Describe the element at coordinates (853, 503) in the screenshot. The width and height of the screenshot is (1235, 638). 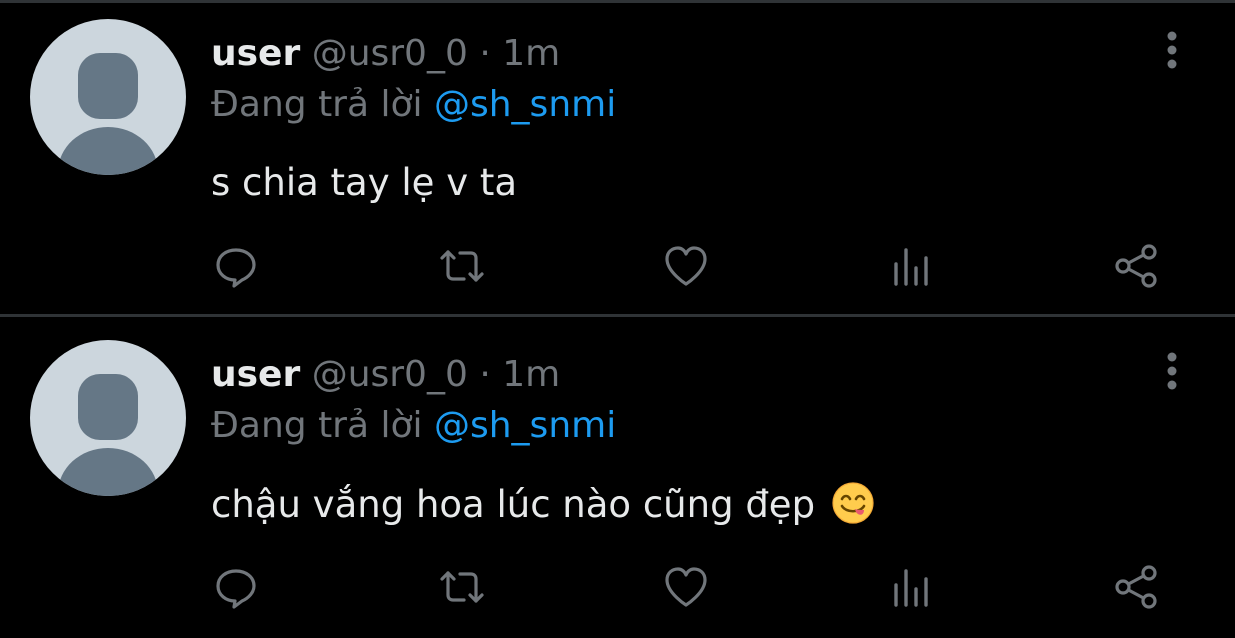
I see `face-savoring-food-emoji-icon` at that location.